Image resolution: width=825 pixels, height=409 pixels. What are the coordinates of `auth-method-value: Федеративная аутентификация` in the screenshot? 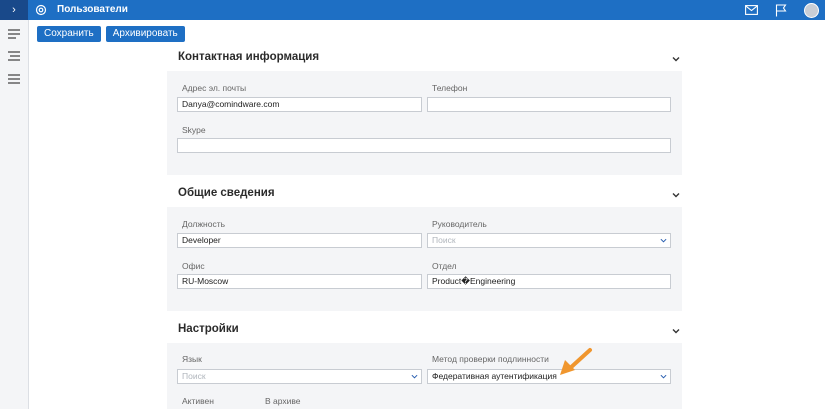 It's located at (494, 376).